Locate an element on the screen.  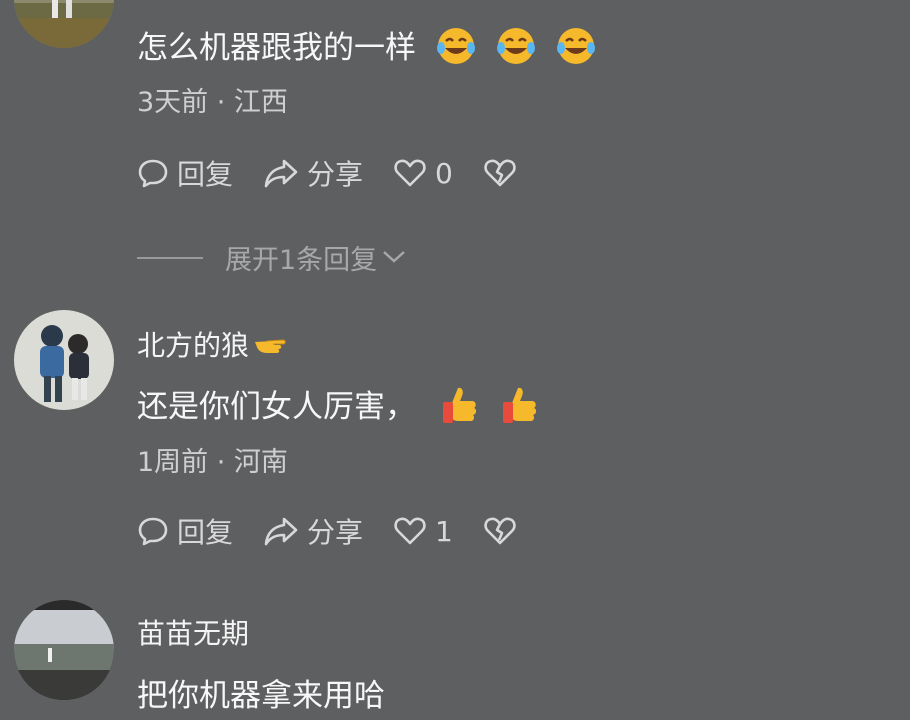
comment-text-content: 还是你们女人厉害， is located at coordinates (276, 407).